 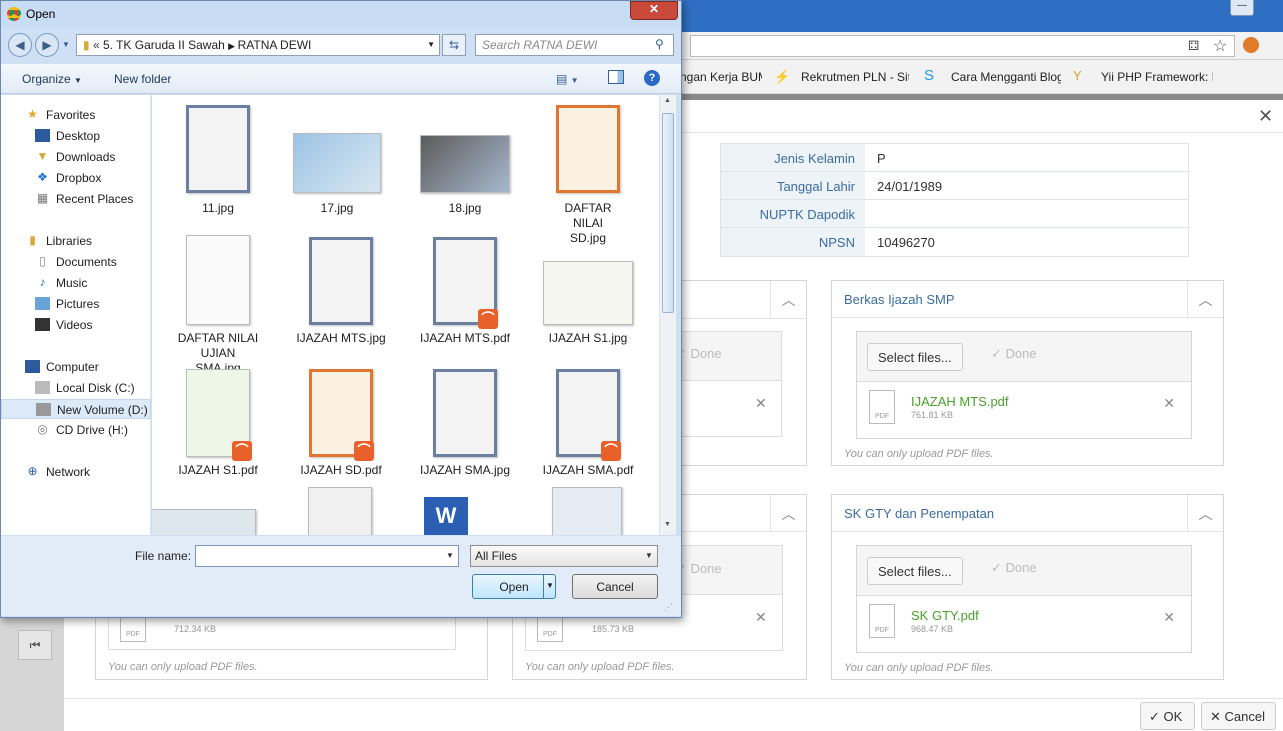 I want to click on file-item: IJAZAH MTS.jpg, so click(x=341, y=300).